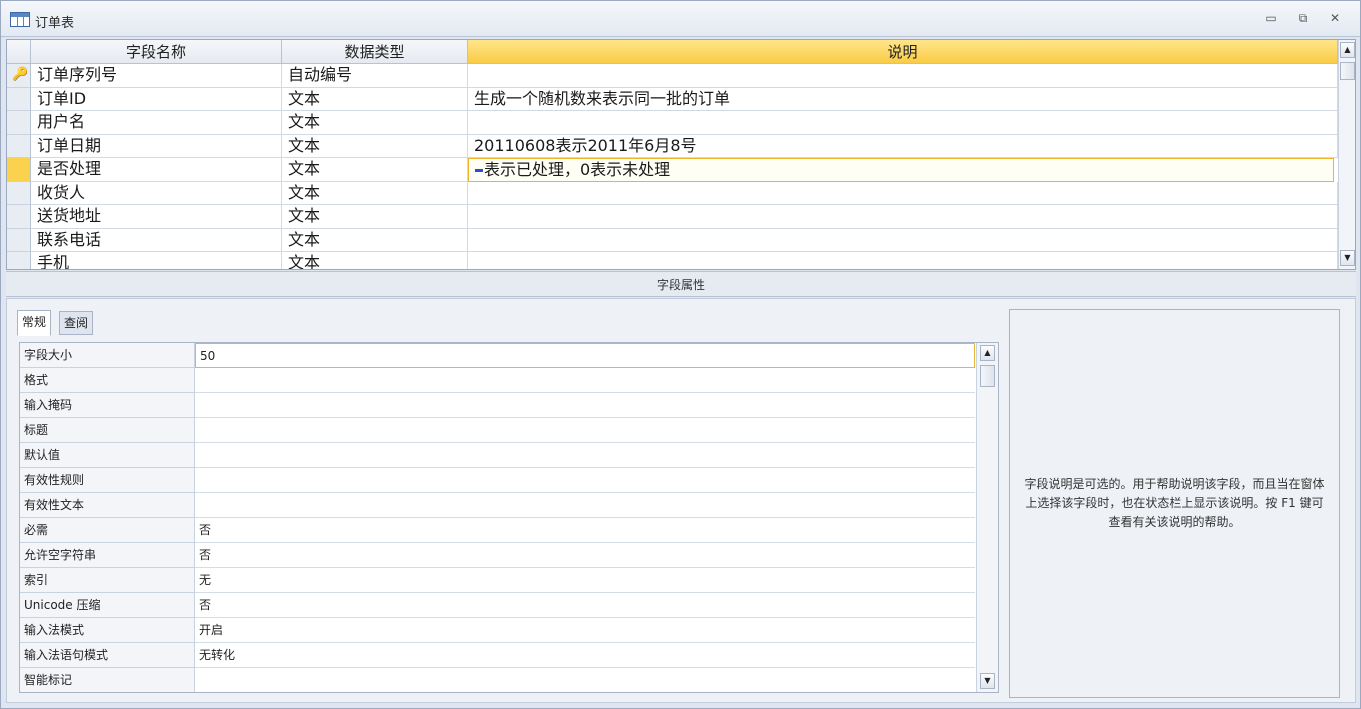 The image size is (1361, 709). What do you see at coordinates (156, 170) in the screenshot?
I see `field-name-cell: 是否处理` at bounding box center [156, 170].